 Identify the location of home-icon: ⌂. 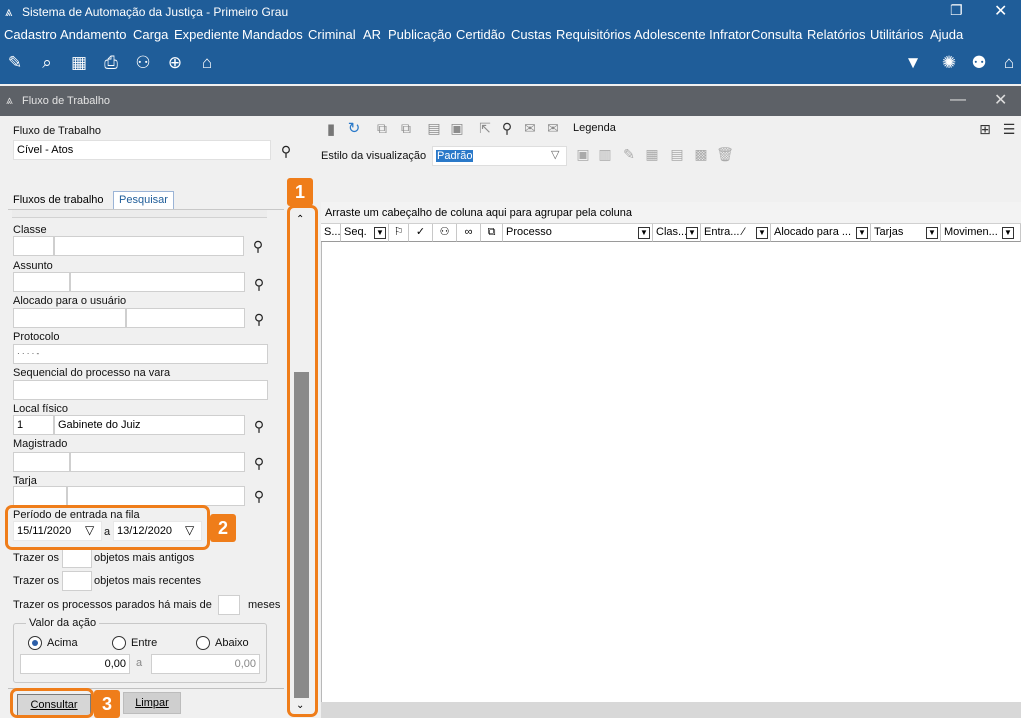
(1009, 63).